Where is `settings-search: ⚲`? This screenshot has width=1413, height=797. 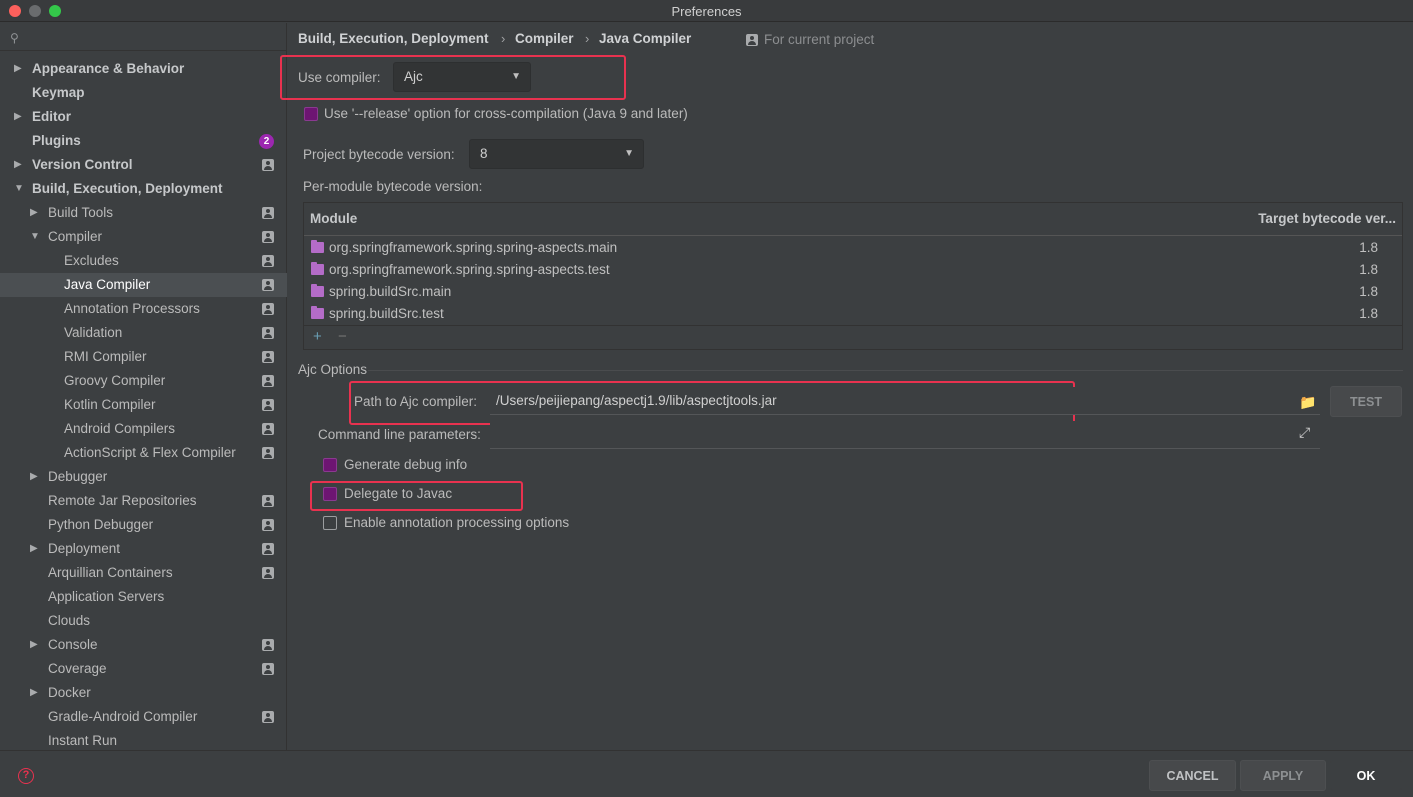 settings-search: ⚲ is located at coordinates (143, 39).